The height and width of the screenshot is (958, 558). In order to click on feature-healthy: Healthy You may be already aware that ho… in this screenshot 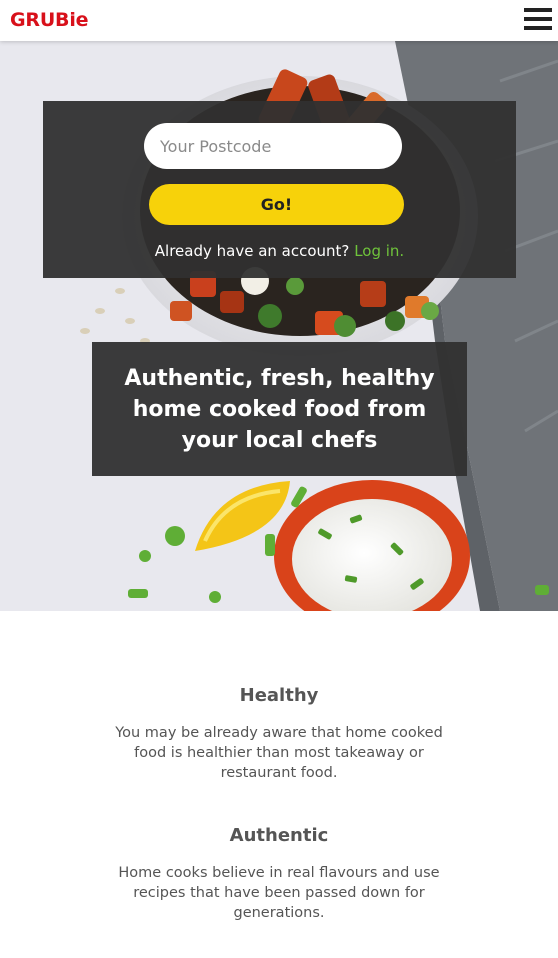, I will do `click(279, 734)`.